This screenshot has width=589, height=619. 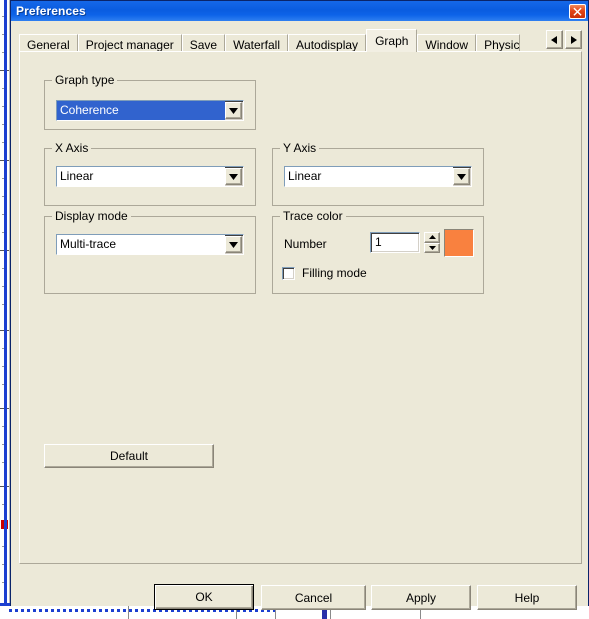 I want to click on filling-mode-checkbox-row: Filling mode, so click(x=324, y=273).